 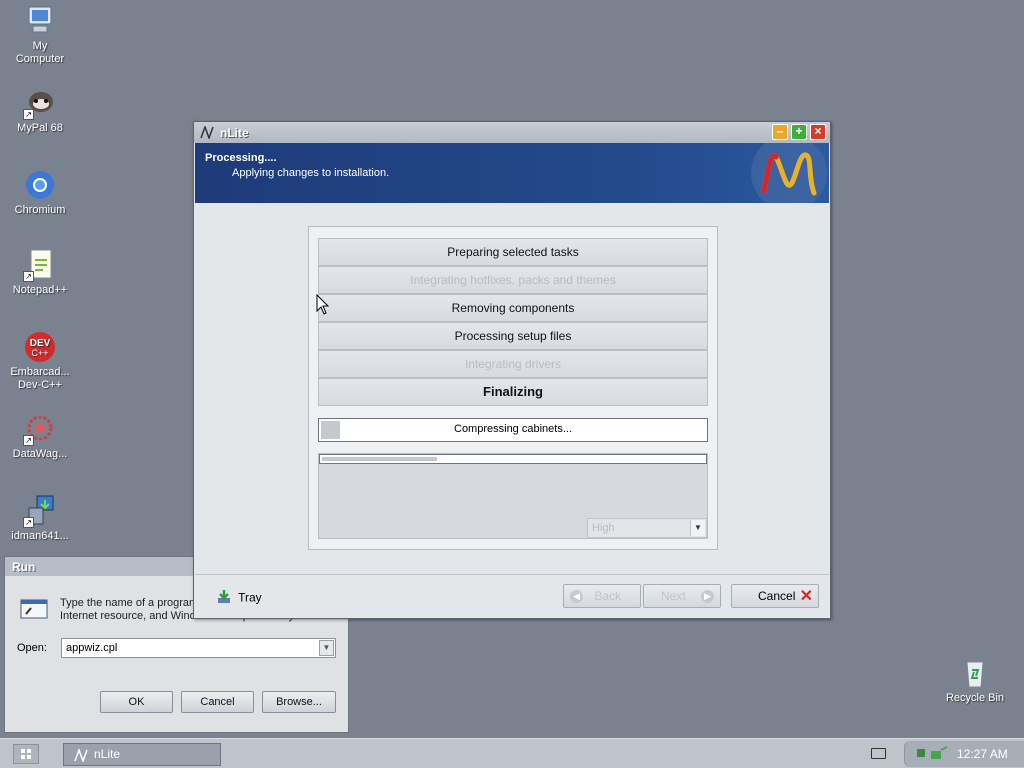 I want to click on back-label: Back, so click(x=608, y=596).